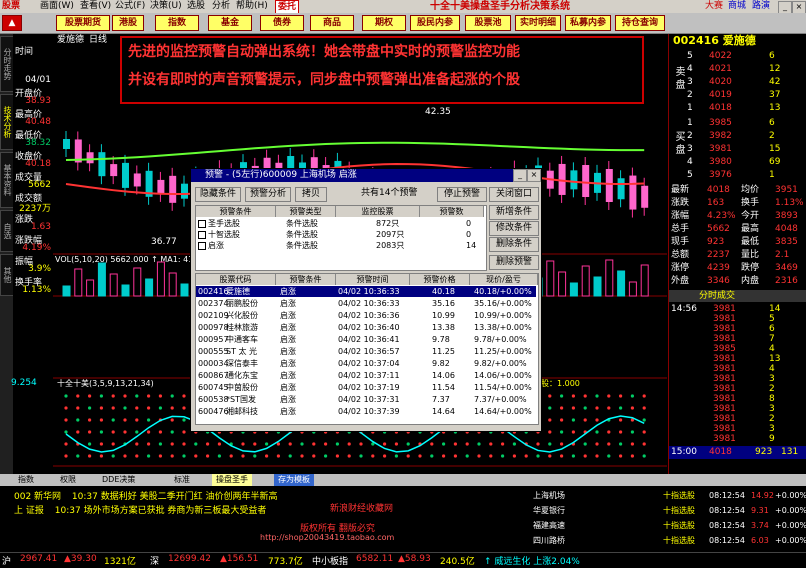 The height and width of the screenshot is (568, 806). I want to click on menu-roadshow: 路演, so click(761, 6).